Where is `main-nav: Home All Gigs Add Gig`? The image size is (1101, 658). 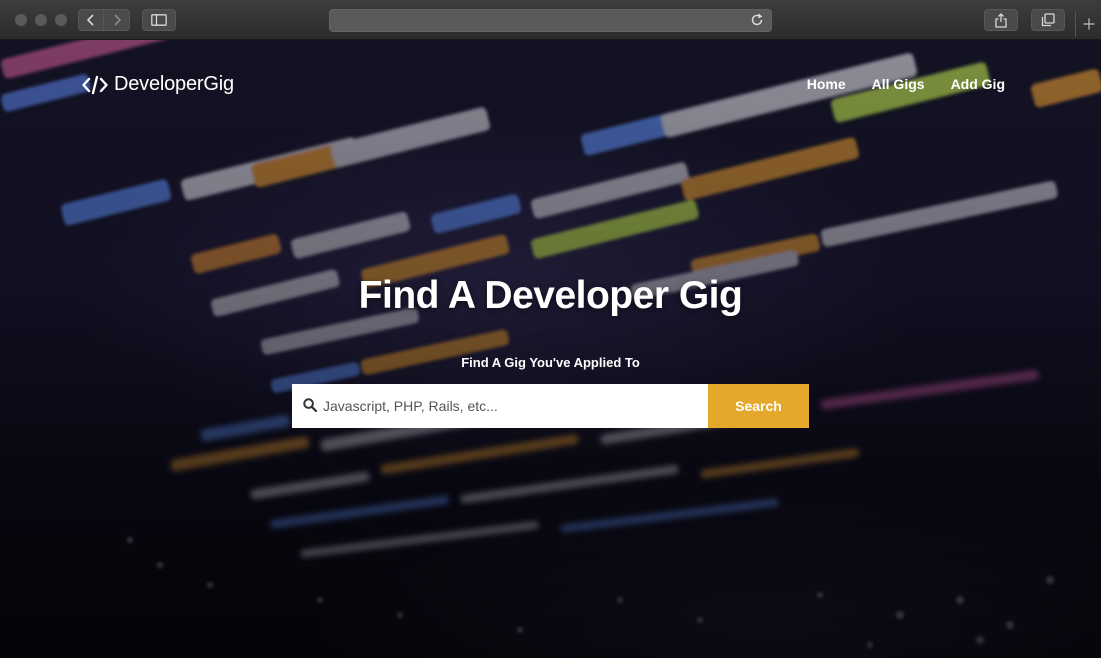
main-nav: Home All Gigs Add Gig is located at coordinates (906, 84).